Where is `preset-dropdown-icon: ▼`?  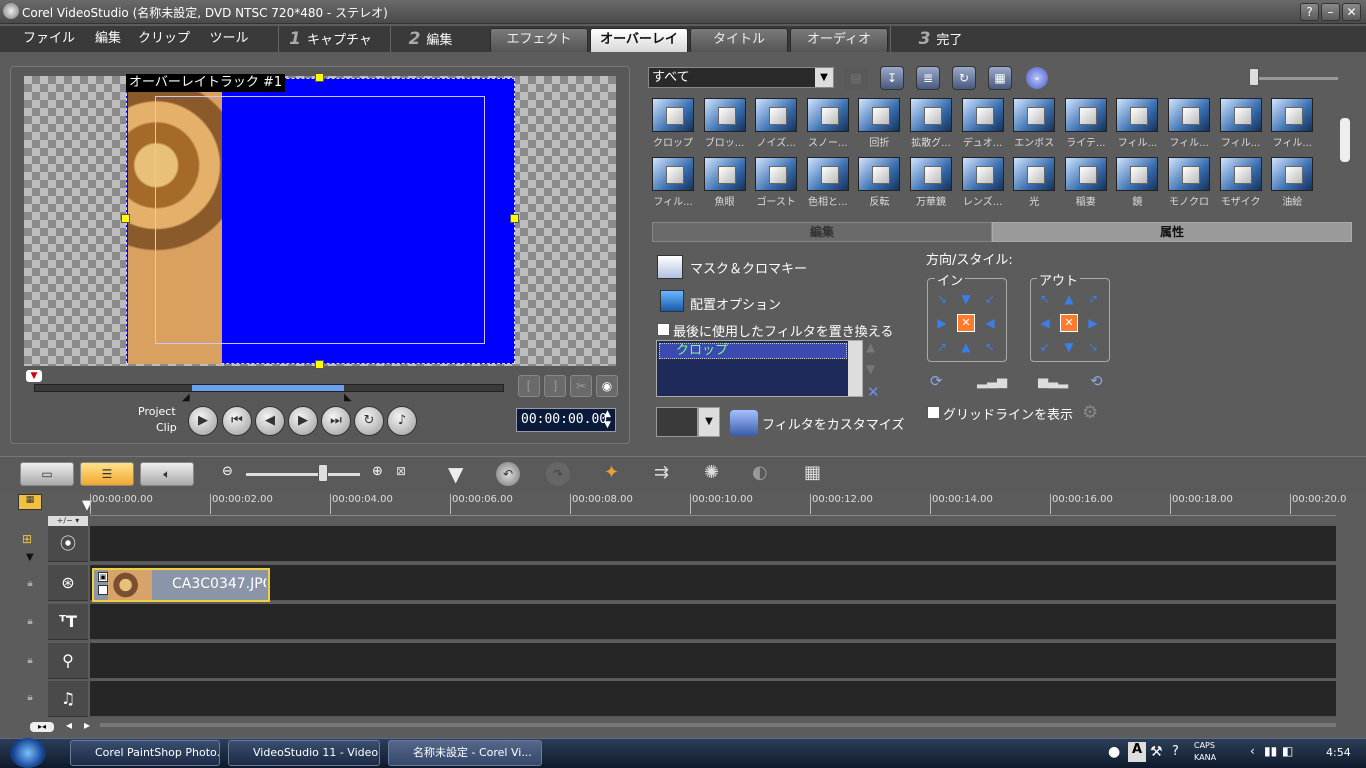 preset-dropdown-icon: ▼ is located at coordinates (709, 422).